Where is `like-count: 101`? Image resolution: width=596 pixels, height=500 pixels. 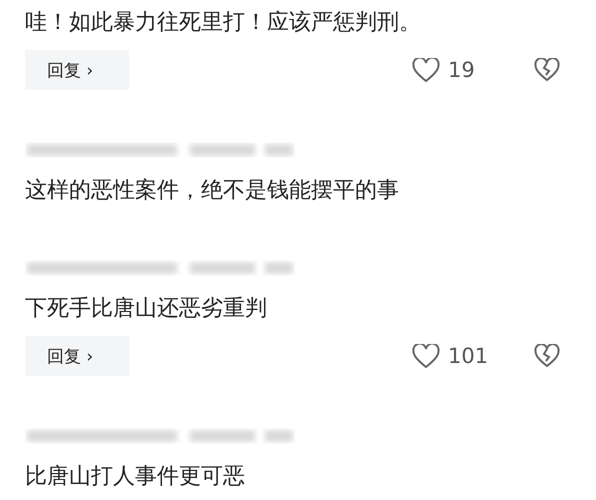 like-count: 101 is located at coordinates (468, 356).